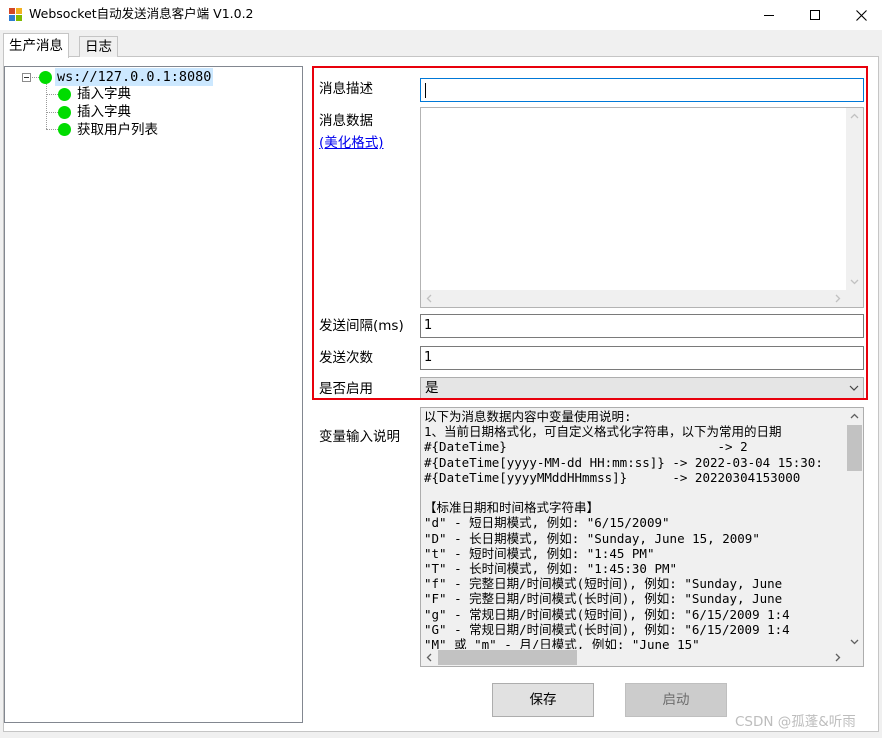 This screenshot has width=882, height=738. What do you see at coordinates (854, 388) in the screenshot?
I see `chevron-down-icon` at bounding box center [854, 388].